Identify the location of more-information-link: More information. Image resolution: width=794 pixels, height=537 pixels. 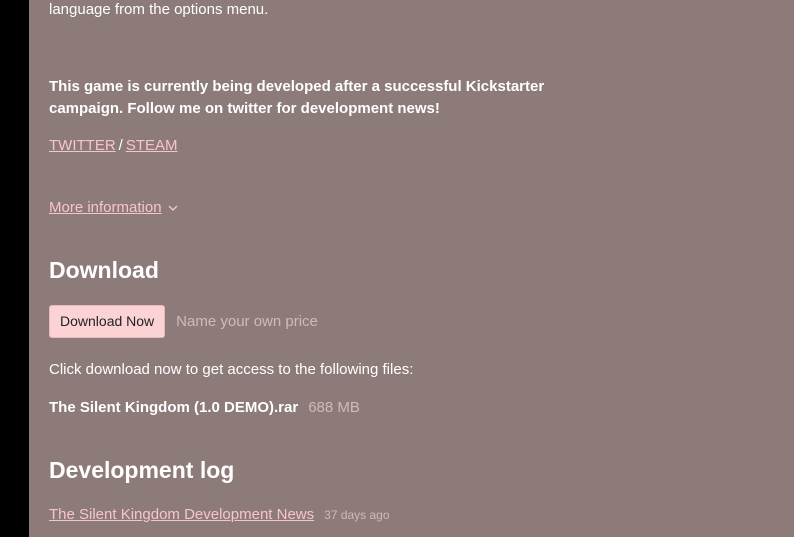
(105, 208).